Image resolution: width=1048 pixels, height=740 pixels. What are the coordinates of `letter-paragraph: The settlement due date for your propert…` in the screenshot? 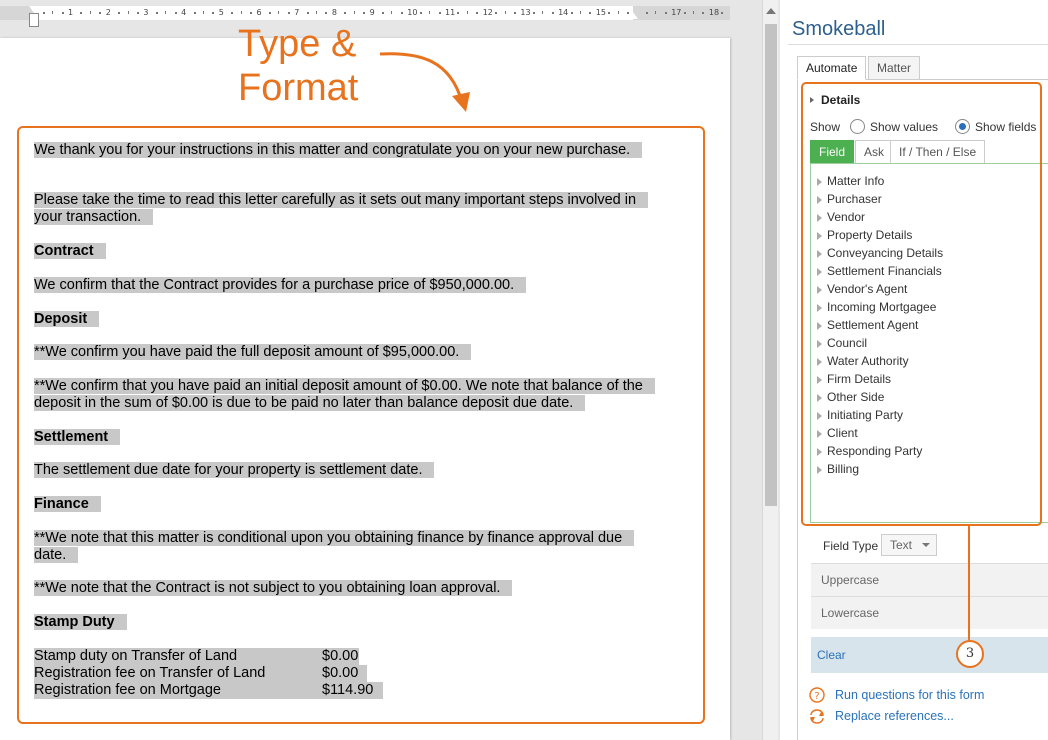 It's located at (339, 470).